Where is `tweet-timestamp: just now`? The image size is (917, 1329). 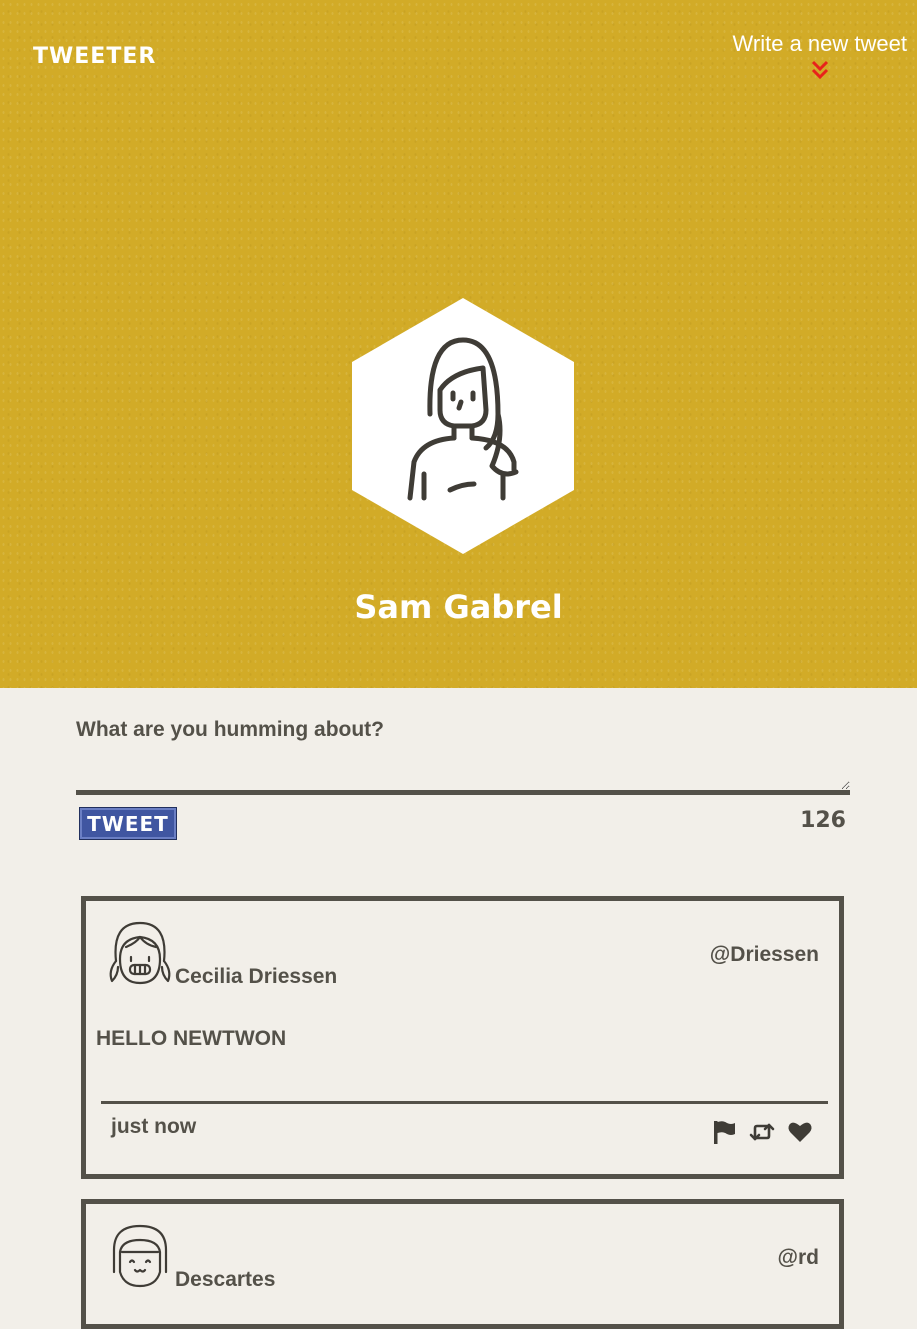 tweet-timestamp: just now is located at coordinates (154, 1126).